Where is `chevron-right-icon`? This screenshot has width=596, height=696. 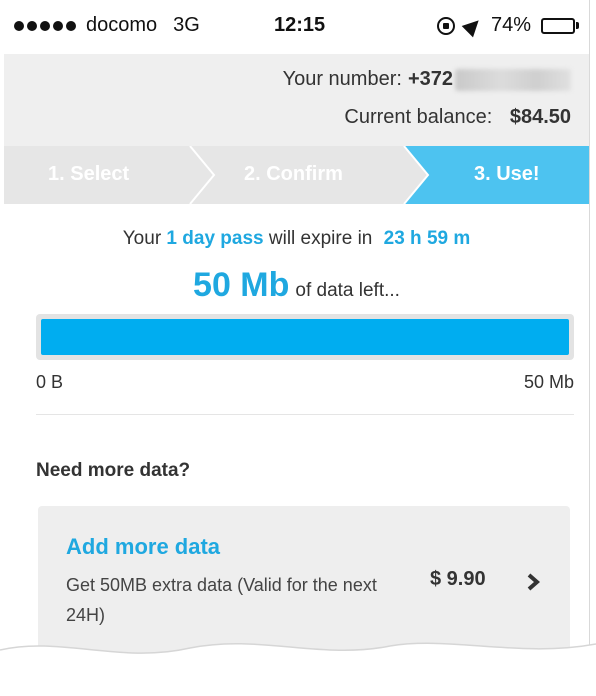
chevron-right-icon is located at coordinates (533, 582).